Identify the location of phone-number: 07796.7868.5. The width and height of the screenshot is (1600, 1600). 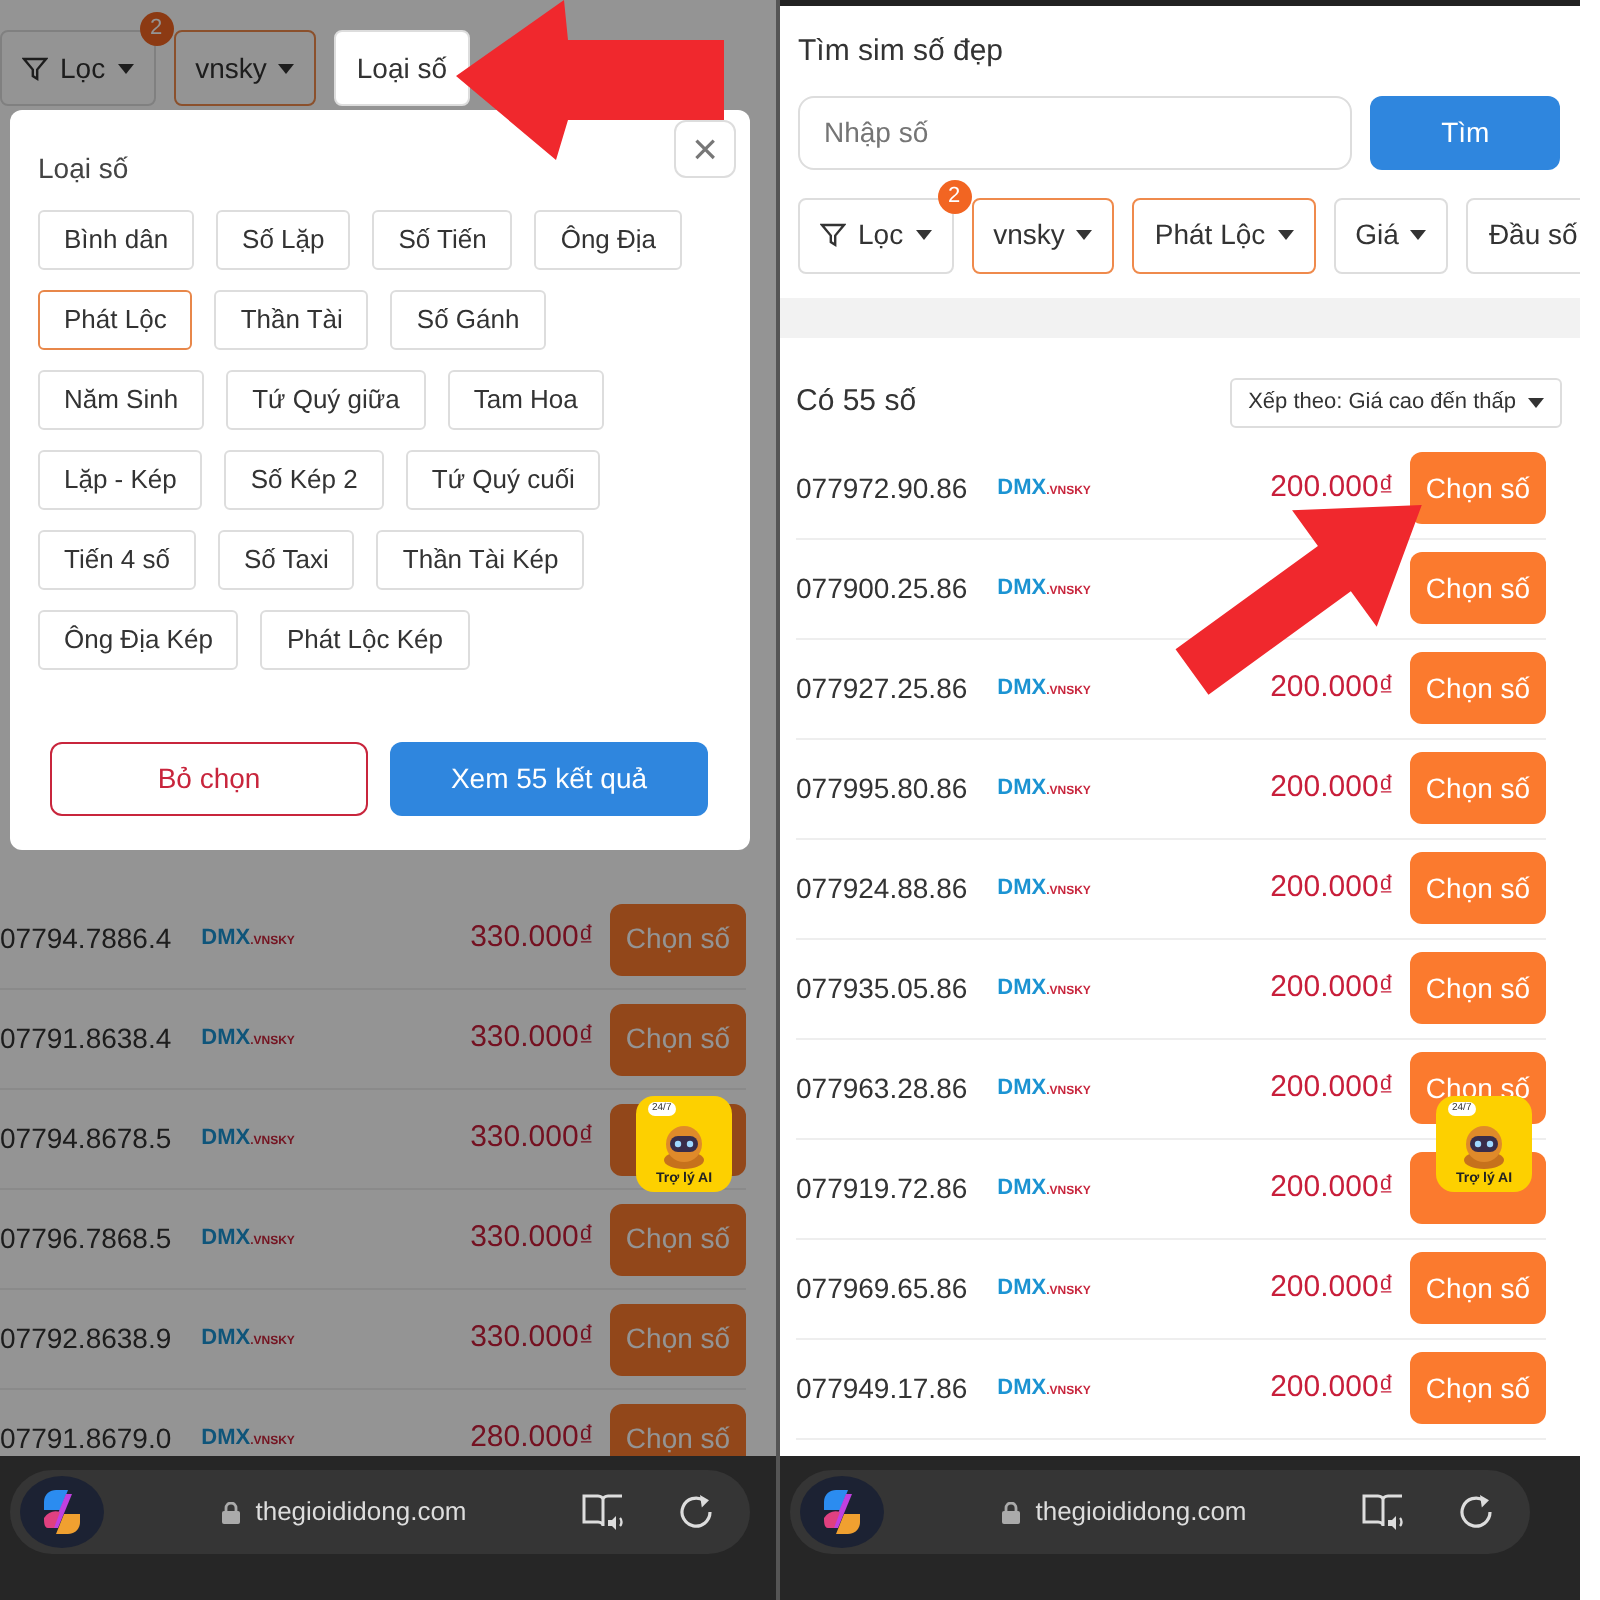
(86, 1239).